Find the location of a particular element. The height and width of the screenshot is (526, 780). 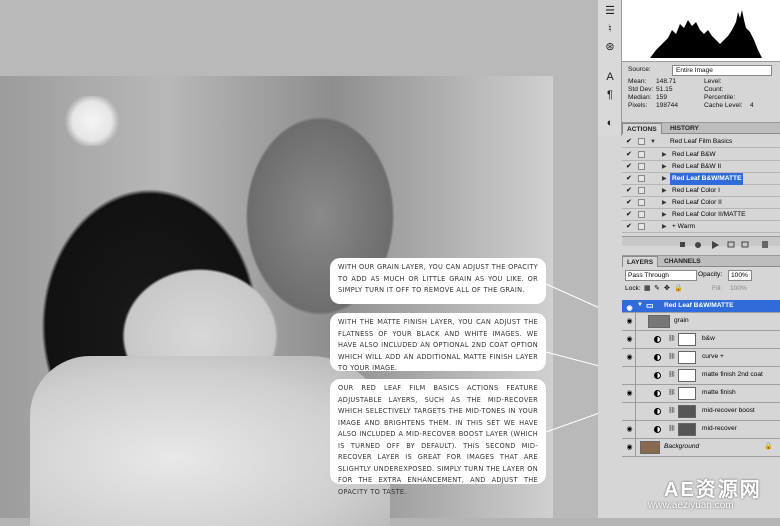

layer-row: ◉ ⛓ curve + is located at coordinates (701, 358).